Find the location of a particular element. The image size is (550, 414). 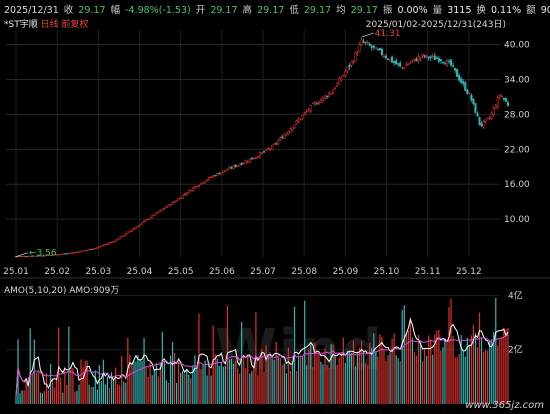

x-tick-label: 25.02 is located at coordinates (57, 272).